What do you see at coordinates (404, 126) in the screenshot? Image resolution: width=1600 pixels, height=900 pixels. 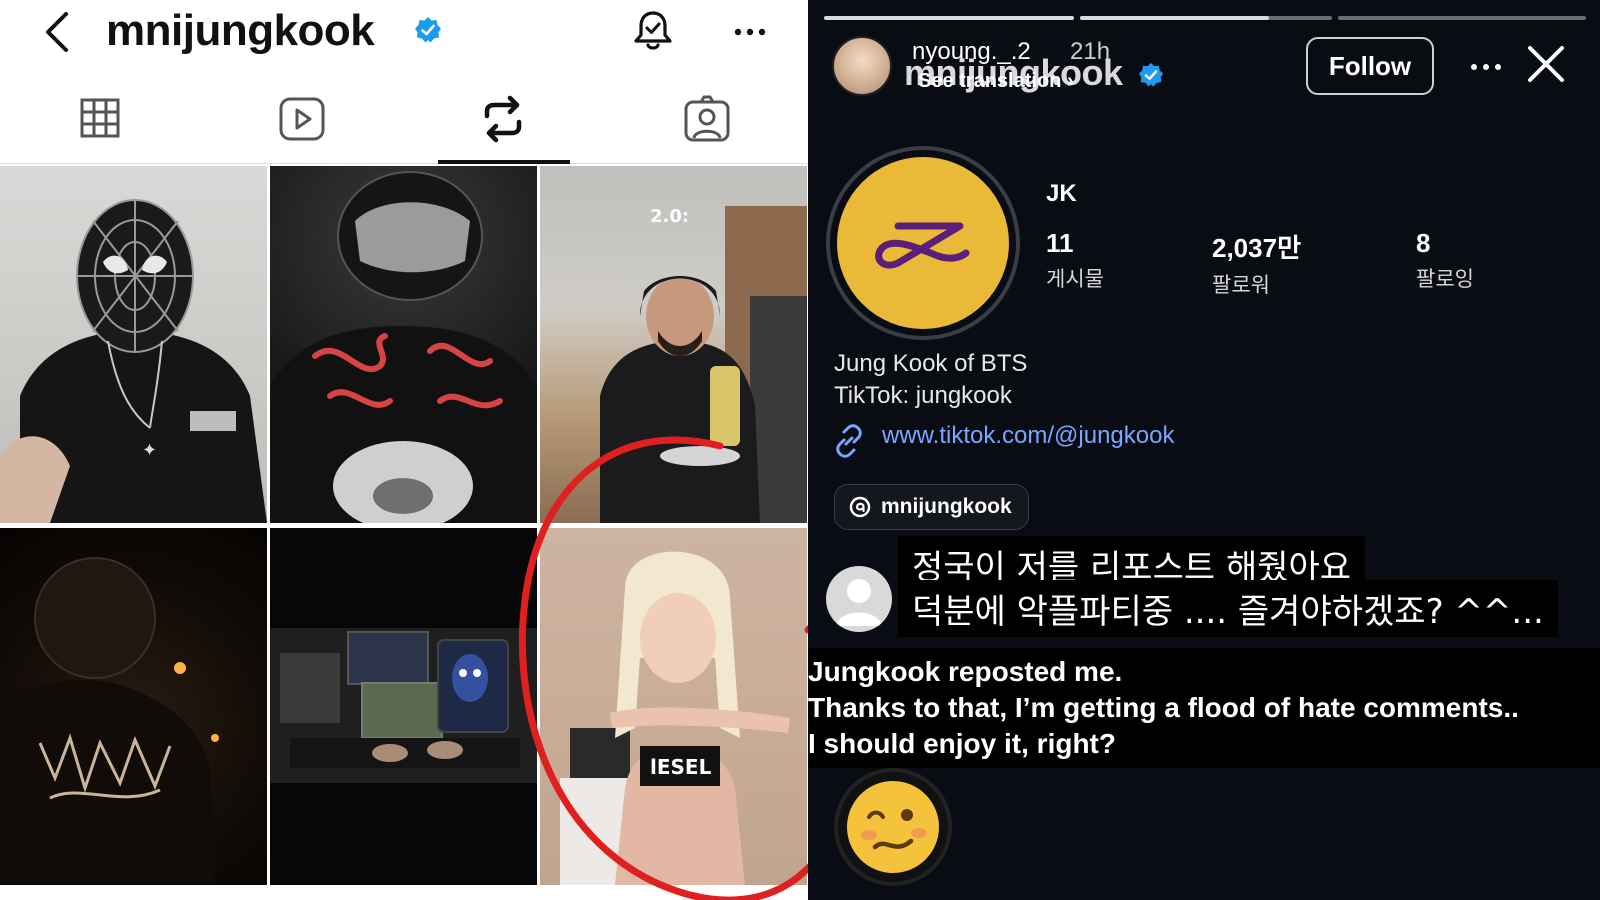 I see `profile-tabs` at bounding box center [404, 126].